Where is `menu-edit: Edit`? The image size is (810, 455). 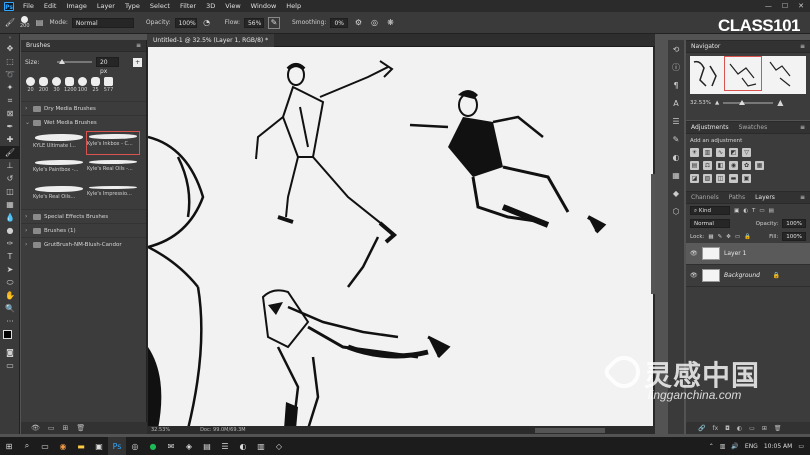
menu-edit: Edit is located at coordinates (50, 6).